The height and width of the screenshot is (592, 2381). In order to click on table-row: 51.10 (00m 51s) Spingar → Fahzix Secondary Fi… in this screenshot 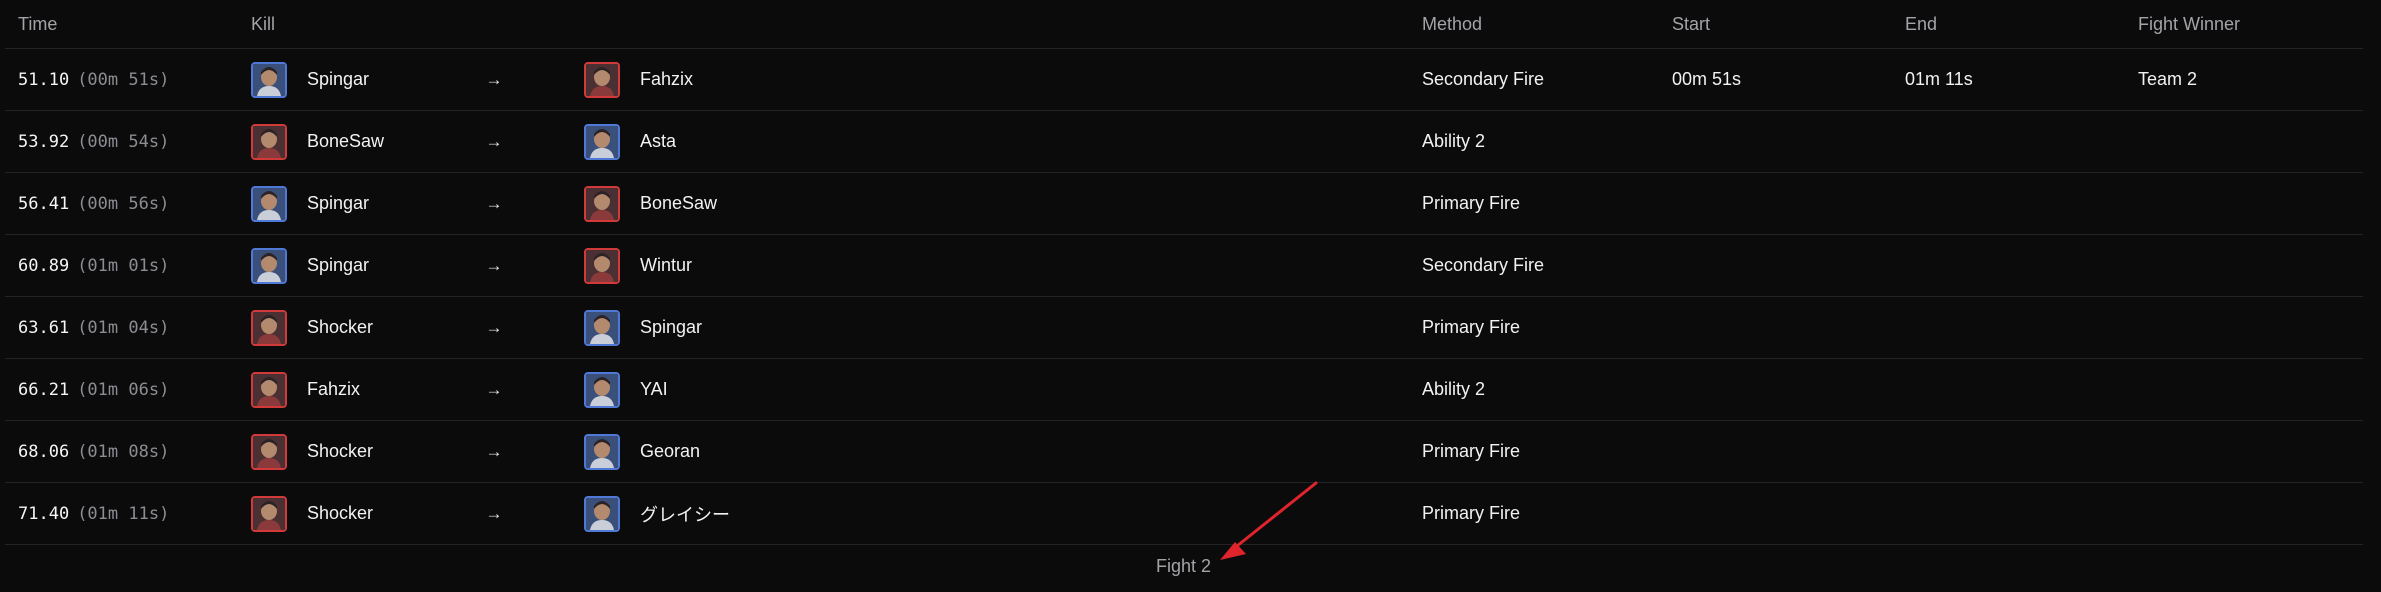, I will do `click(1184, 80)`.